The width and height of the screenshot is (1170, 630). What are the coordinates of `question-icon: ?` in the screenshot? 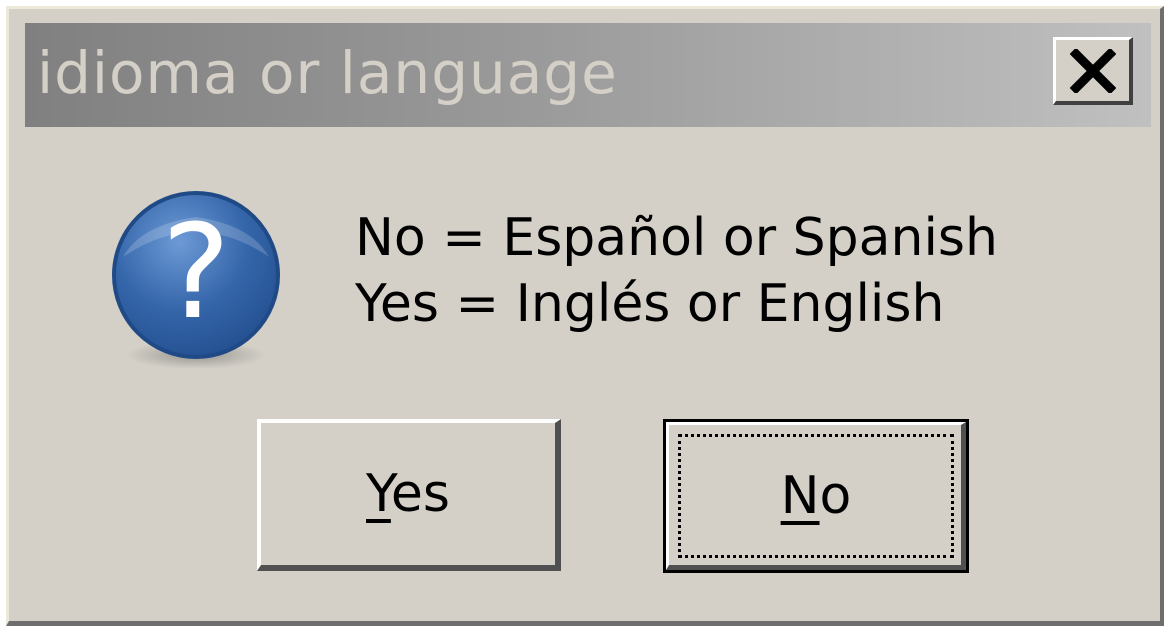 It's located at (196, 282).